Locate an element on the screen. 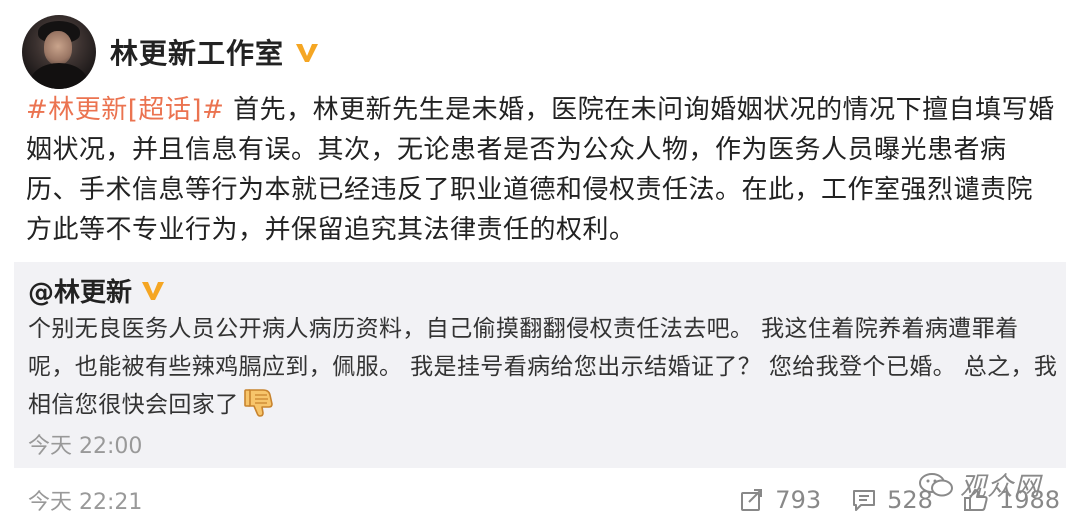  avatar-face is located at coordinates (58, 48).